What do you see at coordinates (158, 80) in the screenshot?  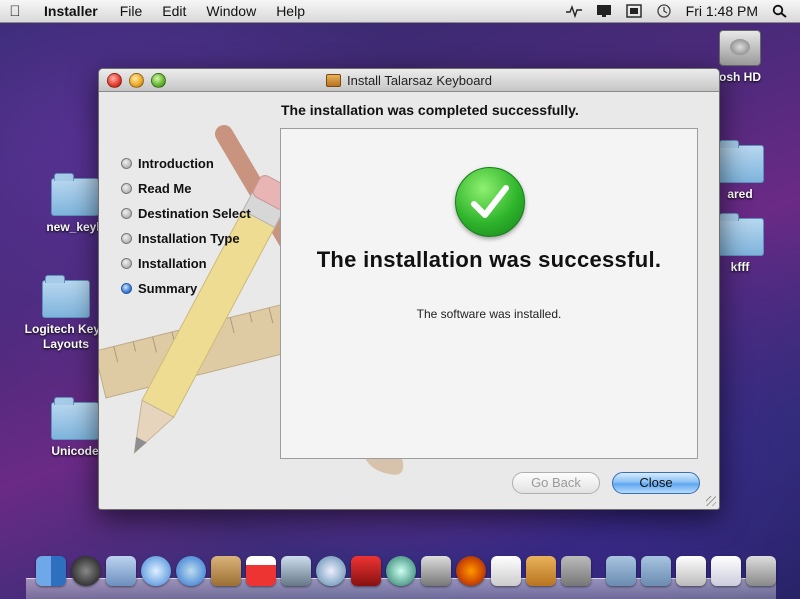 I see `zoom-window-button` at bounding box center [158, 80].